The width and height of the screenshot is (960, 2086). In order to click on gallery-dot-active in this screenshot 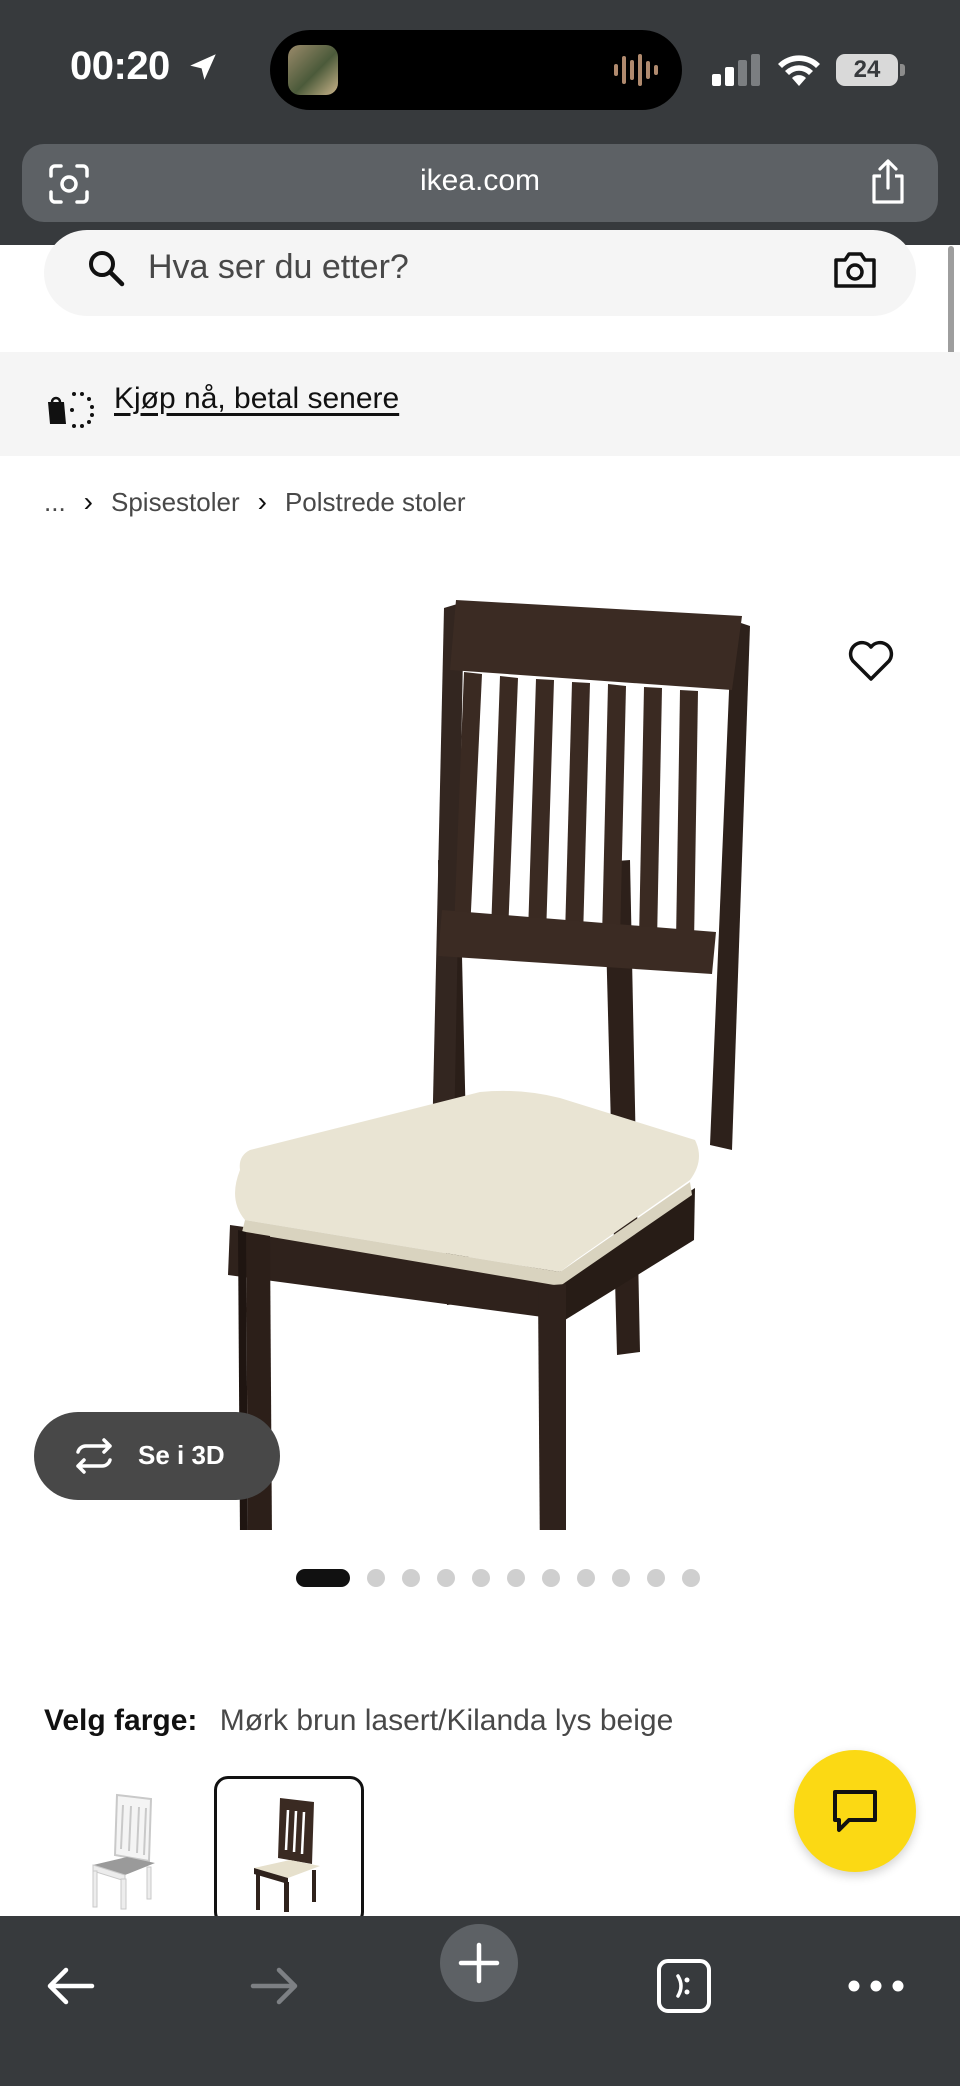, I will do `click(323, 1578)`.